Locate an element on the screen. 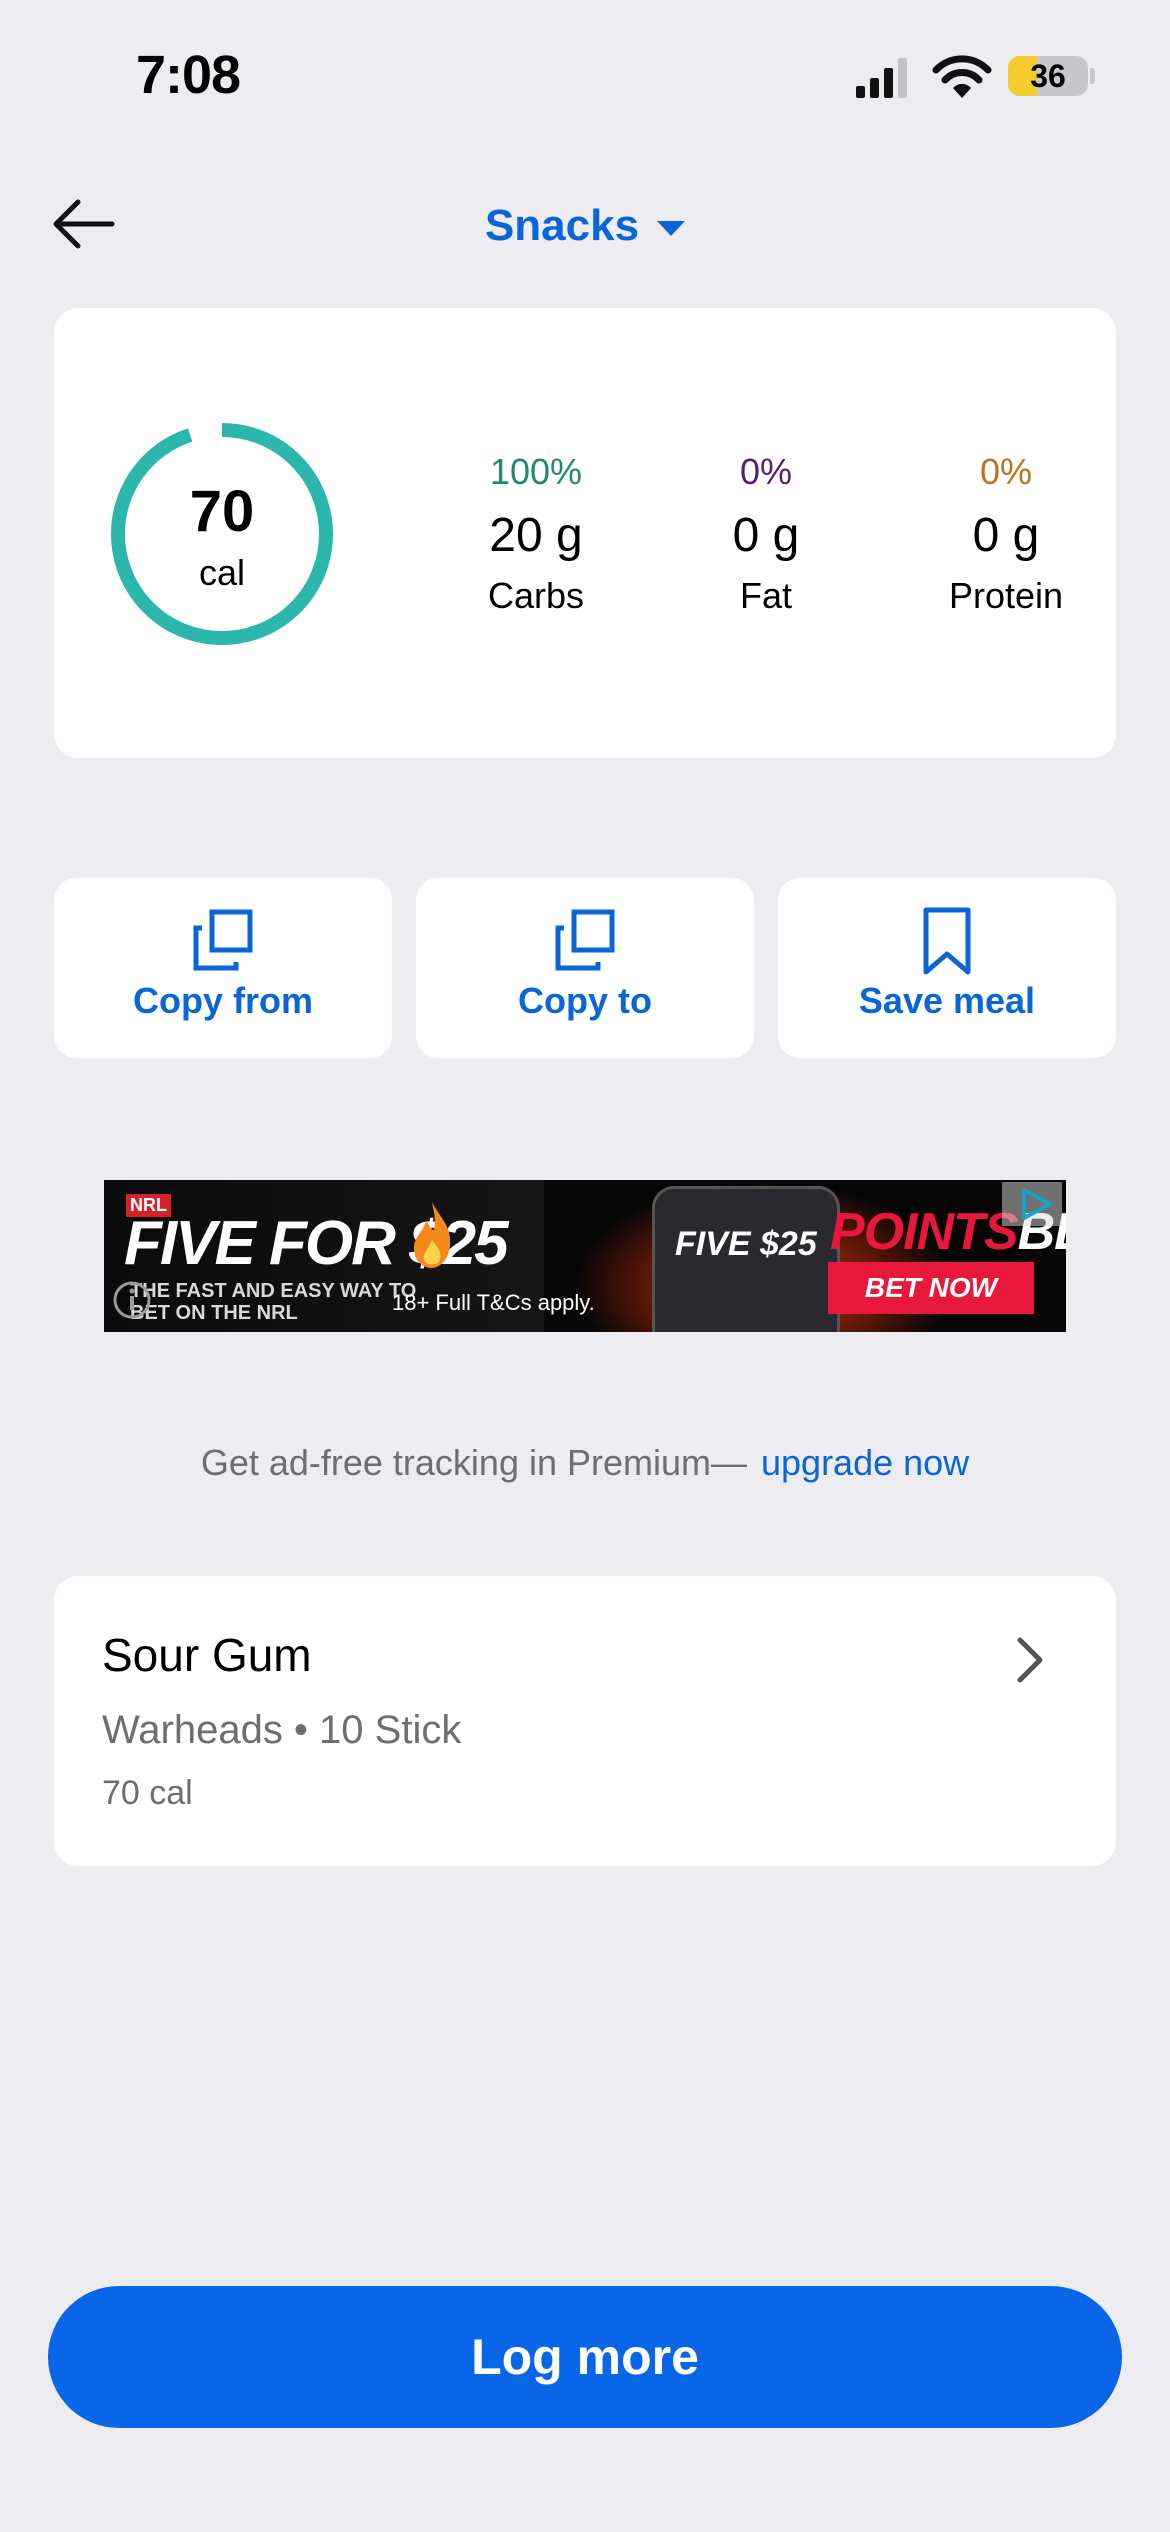 The width and height of the screenshot is (1170, 2532). save-meal-button: Save meal is located at coordinates (947, 968).